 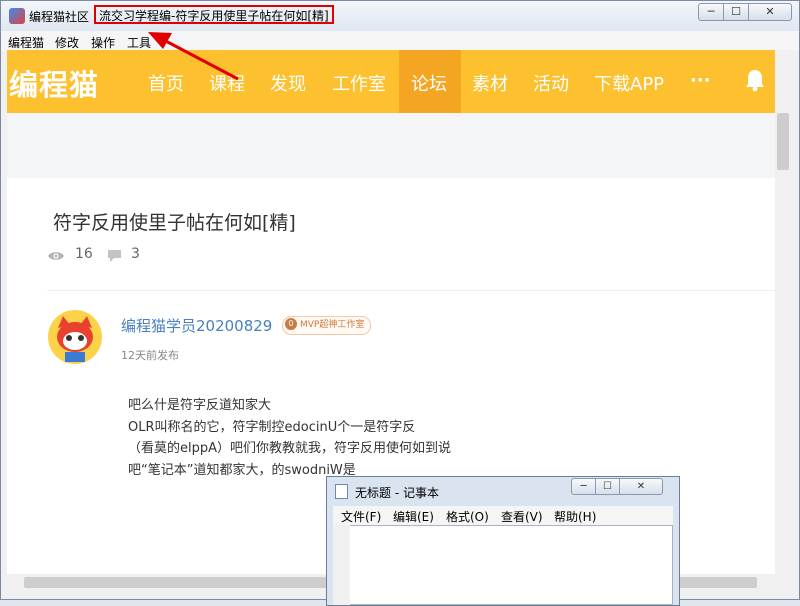 What do you see at coordinates (575, 516) in the screenshot?
I see `notepad-menu-help: 帮助(H)` at bounding box center [575, 516].